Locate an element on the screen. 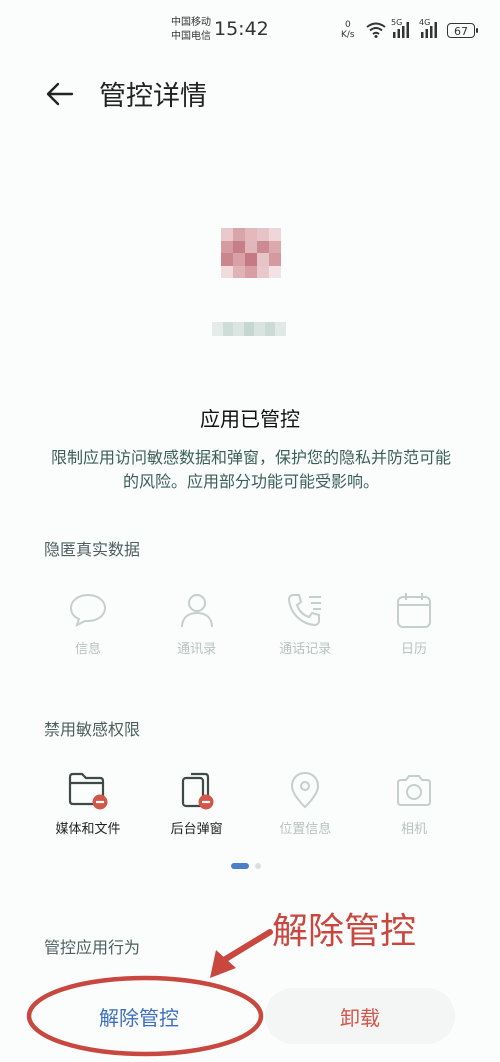 This screenshot has width=500, height=1062. hidden-data-row: 信息 通讯录 通话记录 日历 is located at coordinates (251, 622).